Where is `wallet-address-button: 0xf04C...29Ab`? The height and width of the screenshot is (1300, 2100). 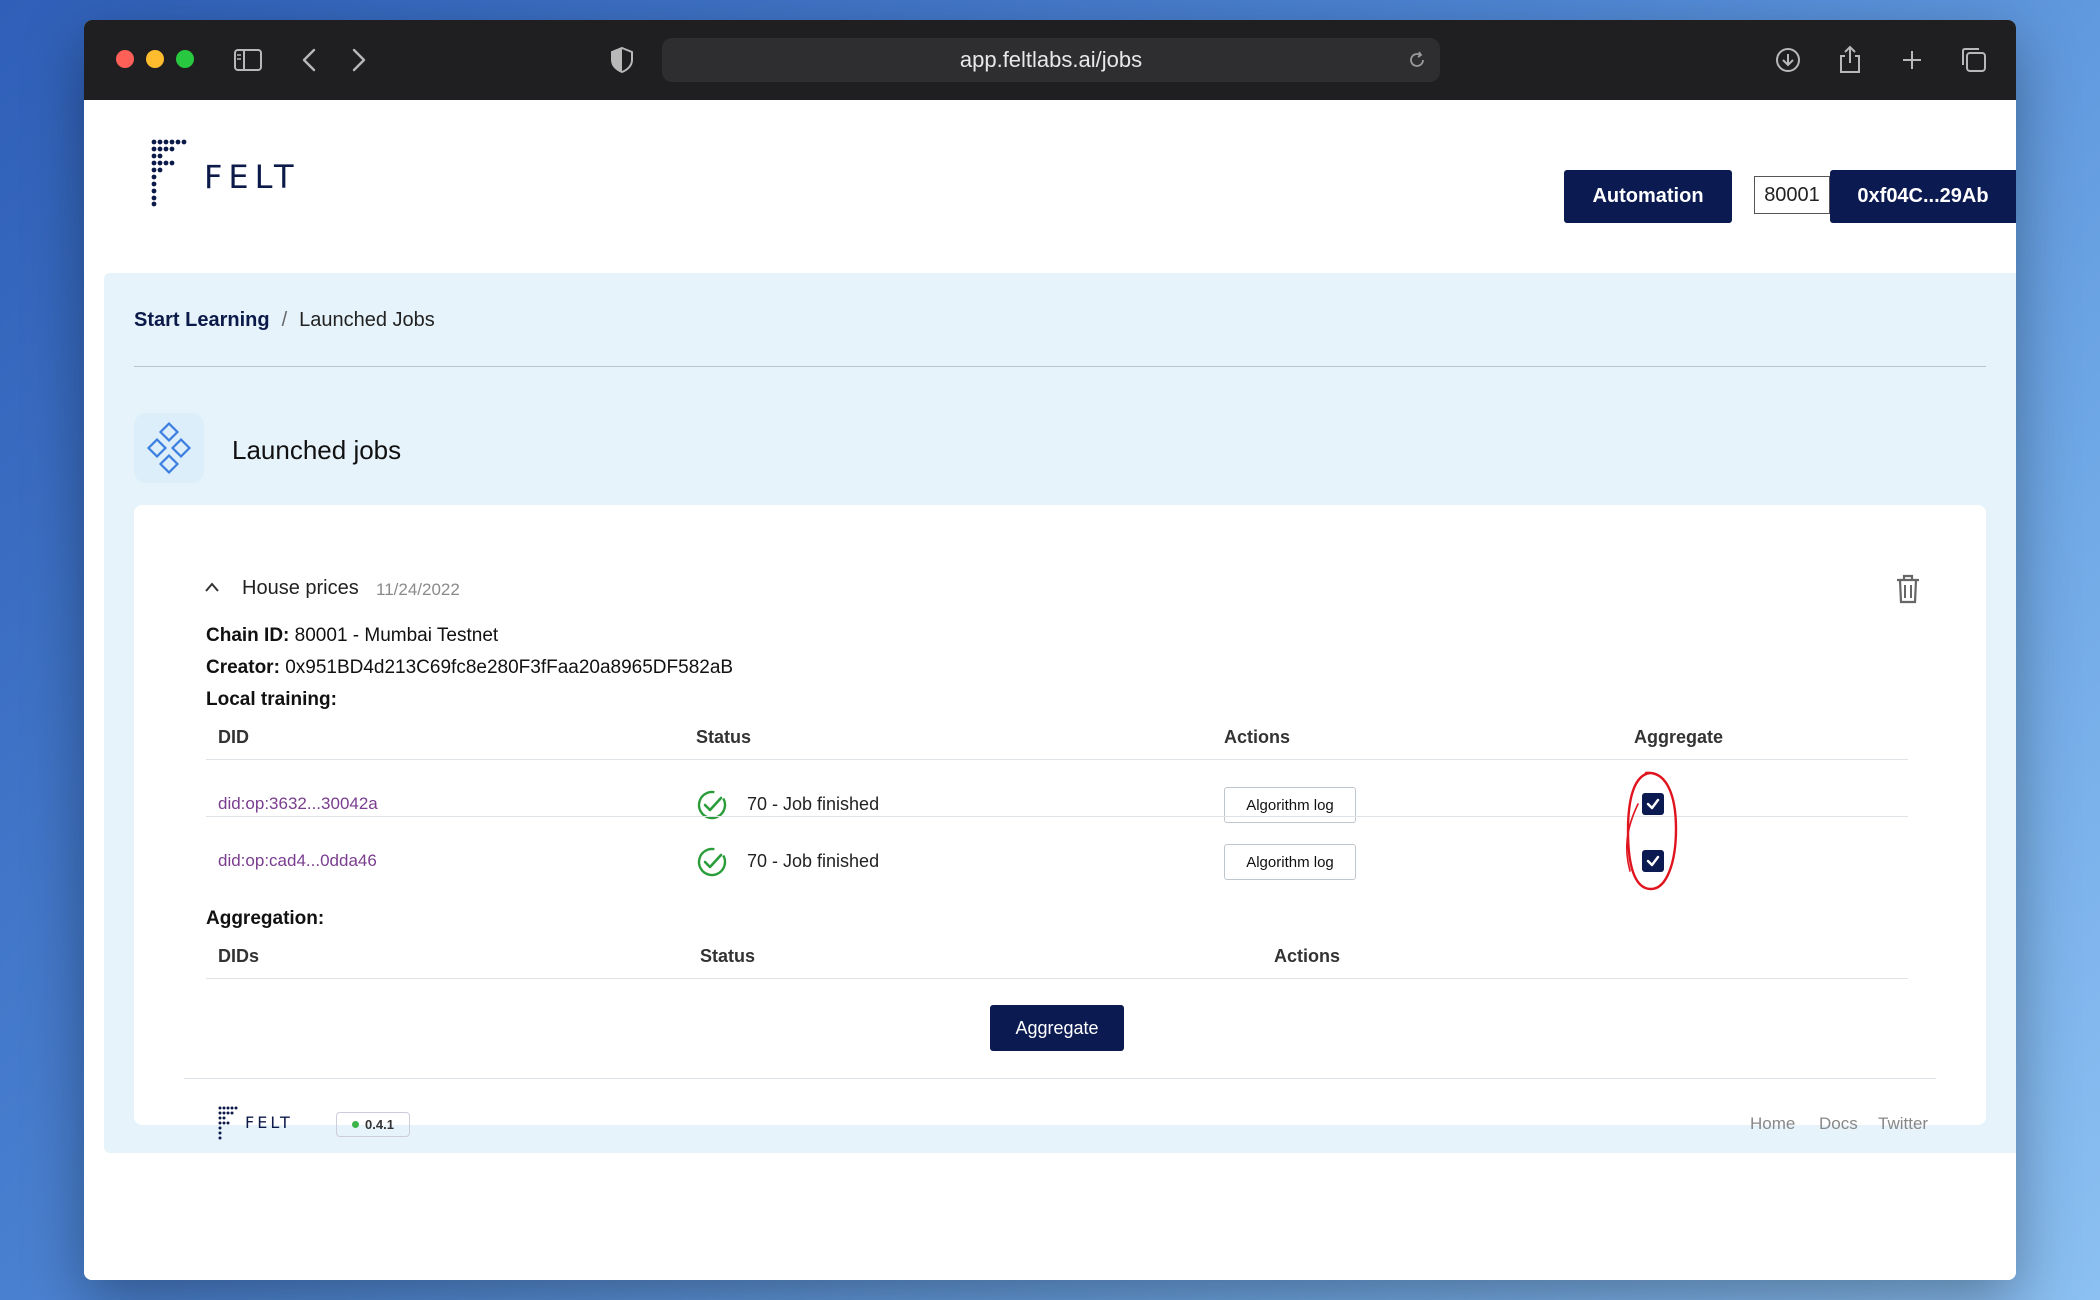
wallet-address-button: 0xf04C...29Ab is located at coordinates (1923, 196).